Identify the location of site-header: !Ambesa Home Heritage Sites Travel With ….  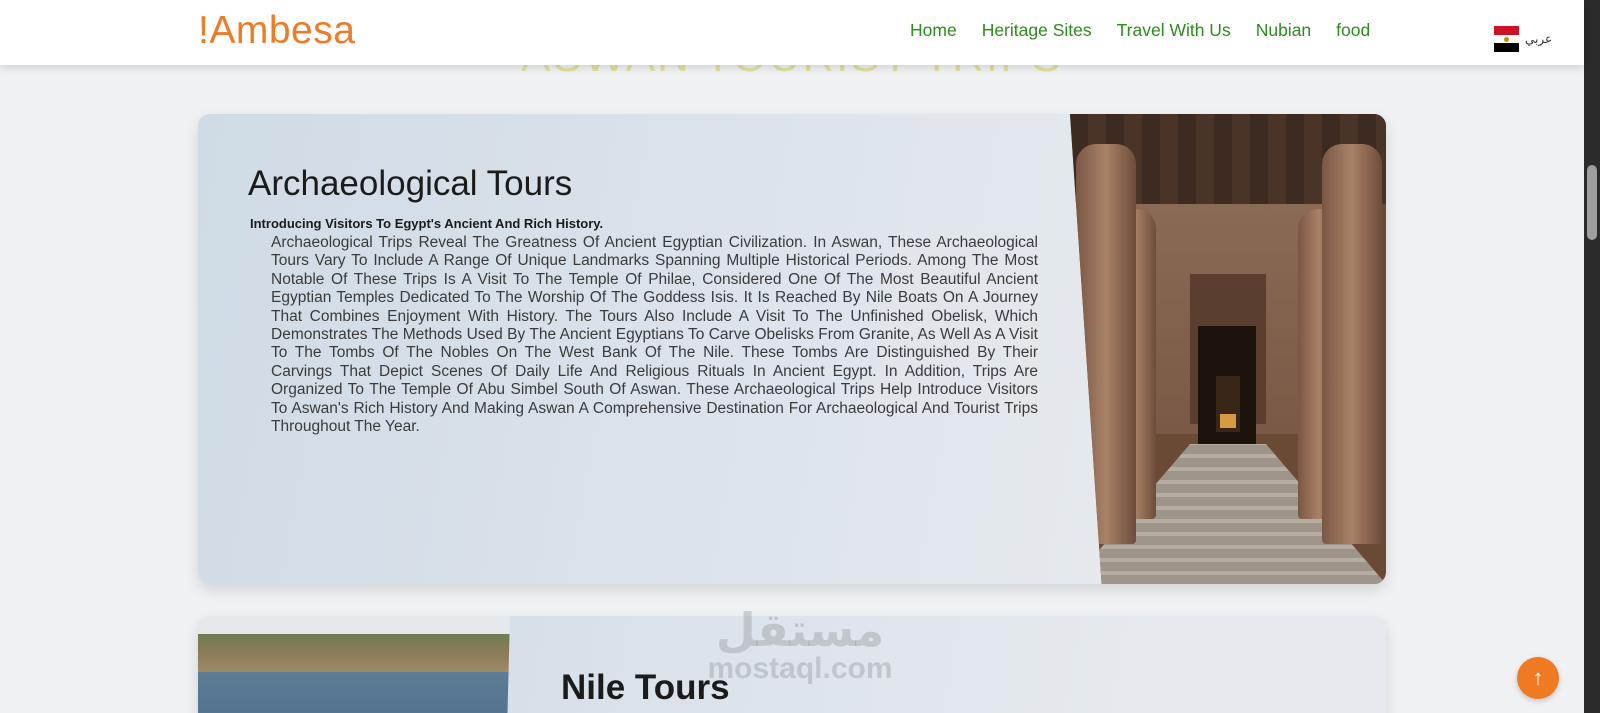
(792, 32).